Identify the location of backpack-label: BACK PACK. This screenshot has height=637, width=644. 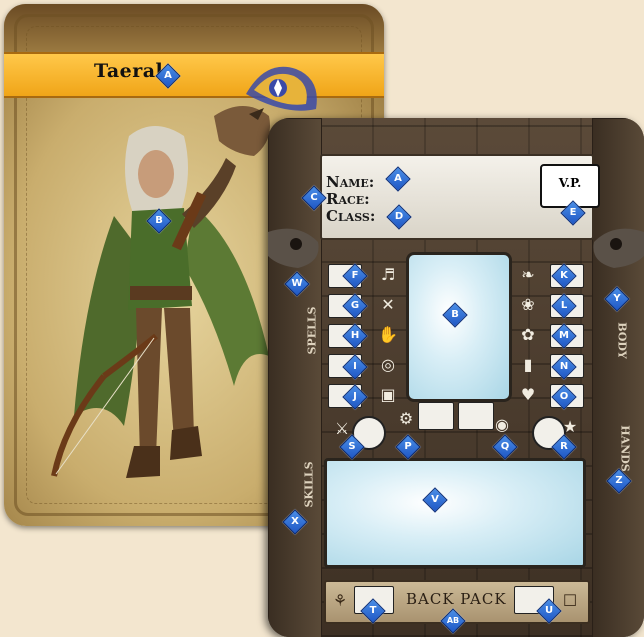
(456, 599).